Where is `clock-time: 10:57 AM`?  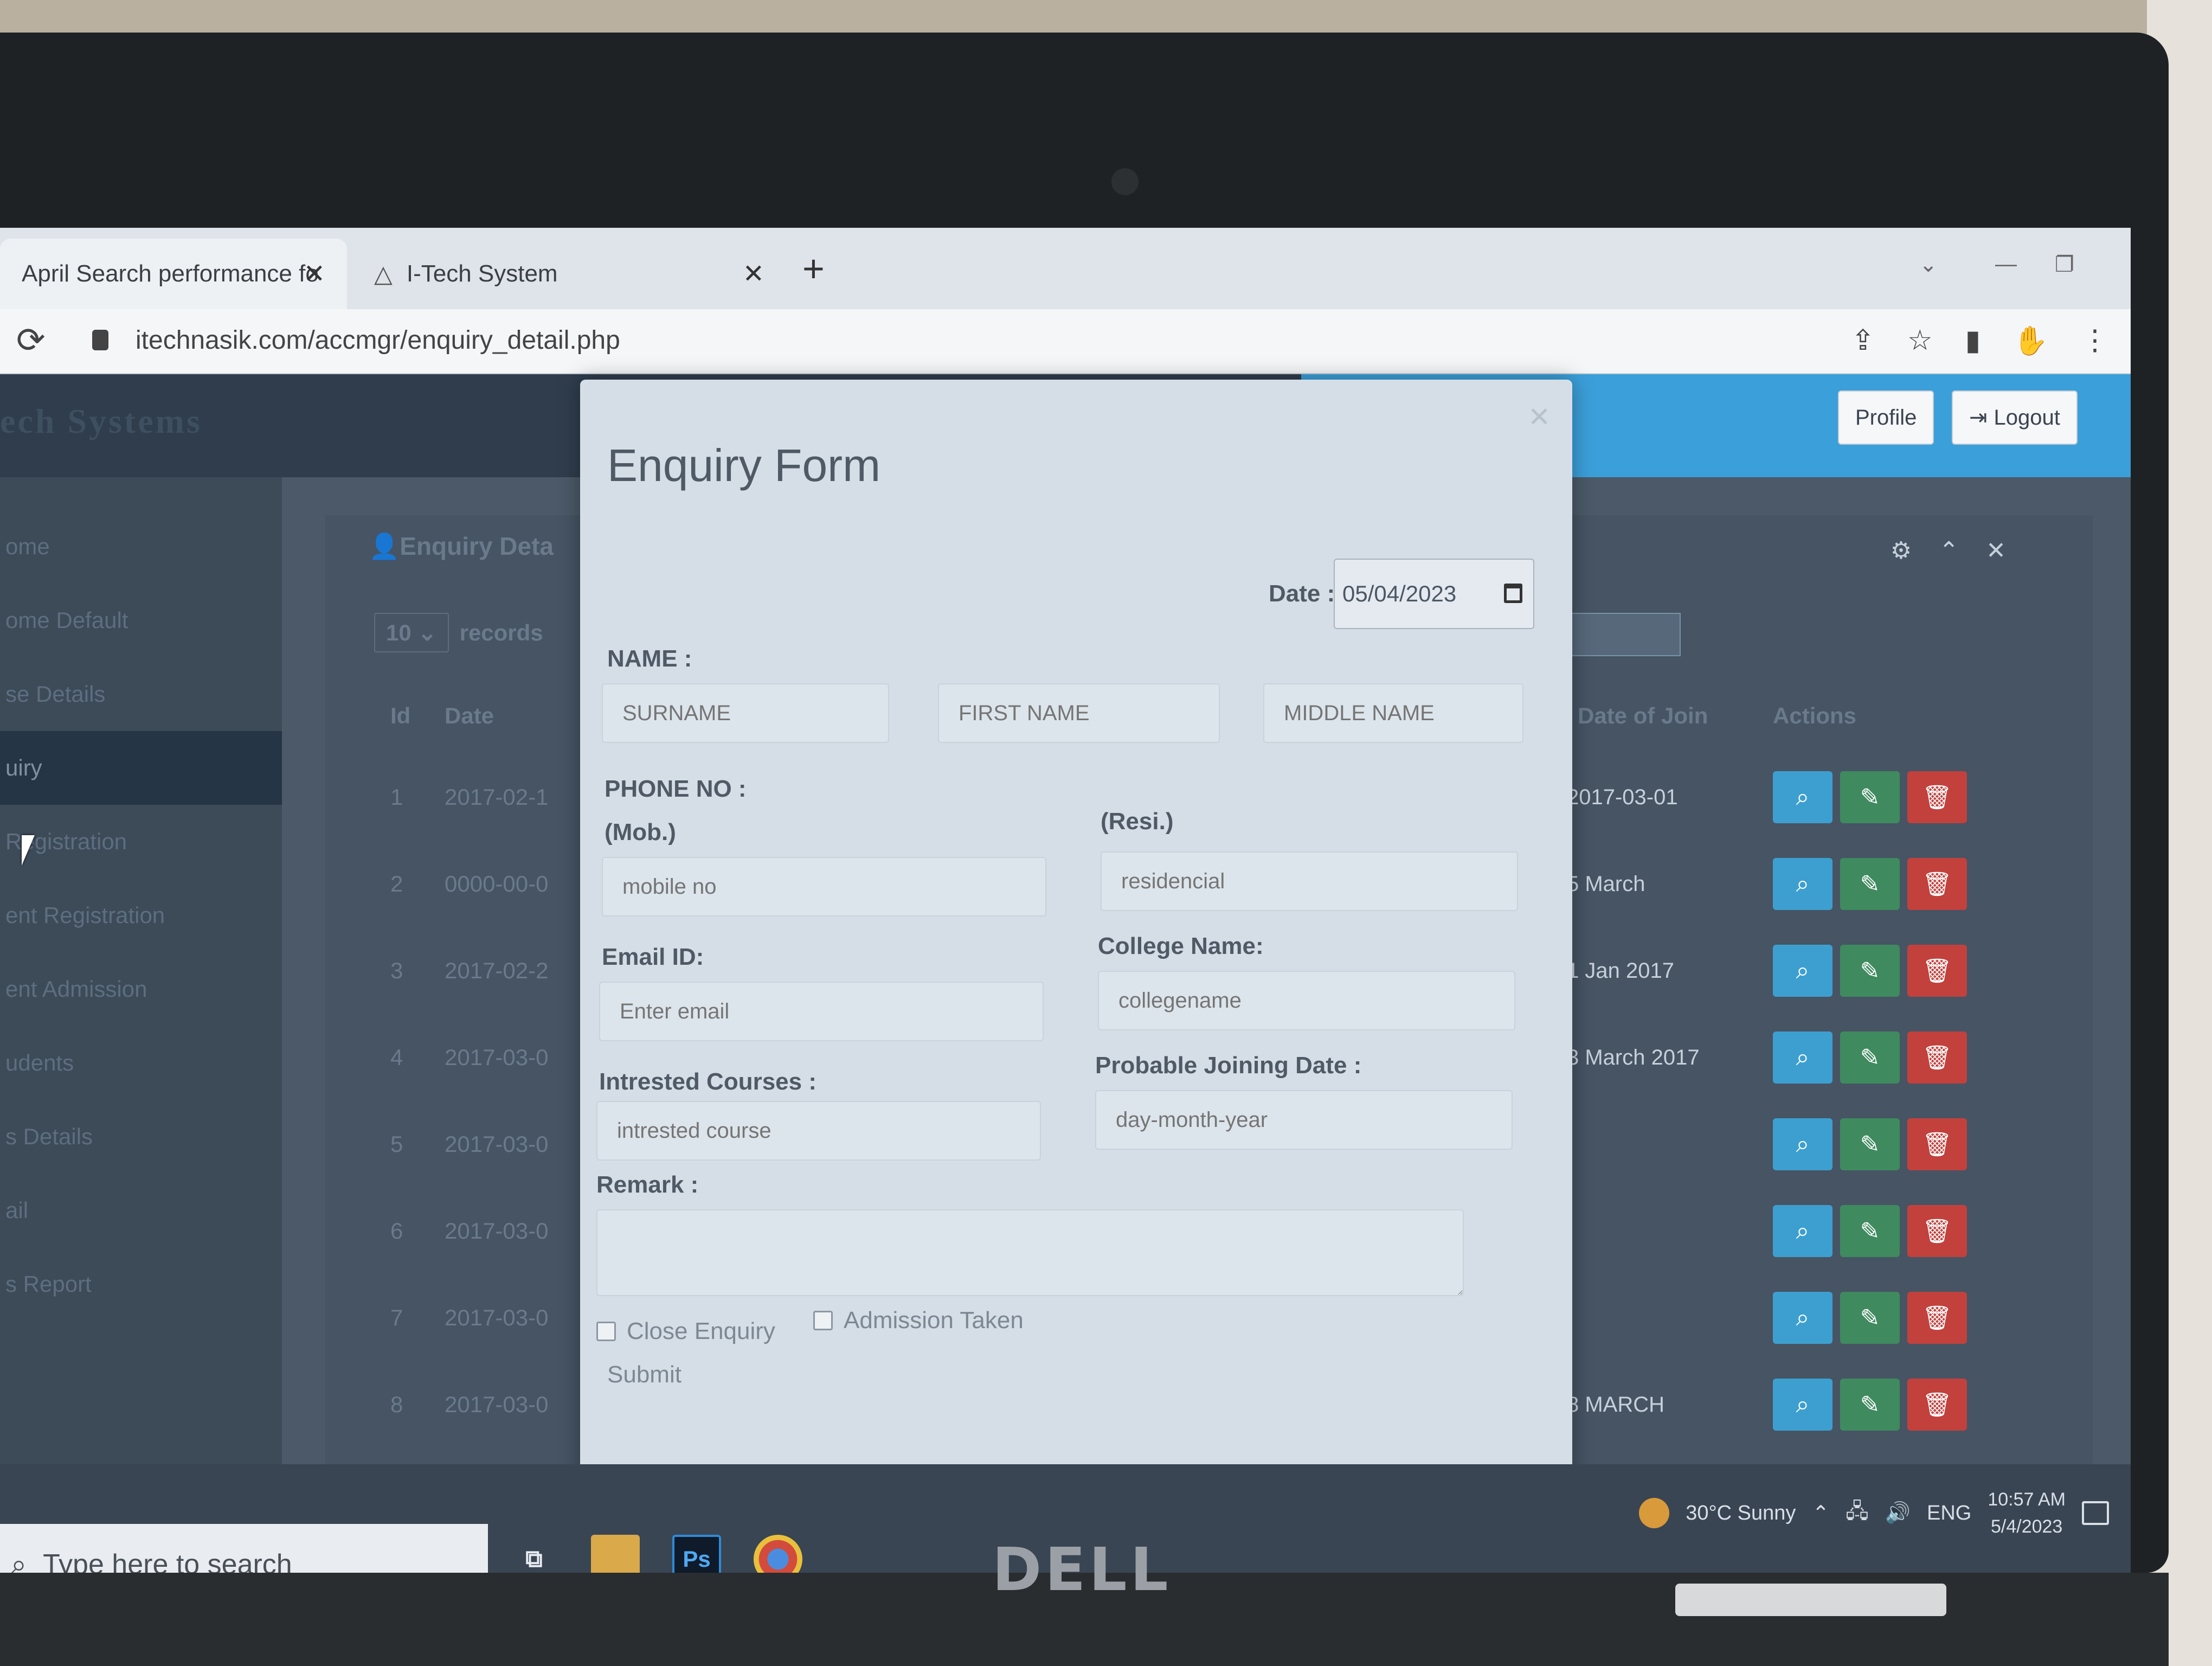 clock-time: 10:57 AM is located at coordinates (2027, 1499).